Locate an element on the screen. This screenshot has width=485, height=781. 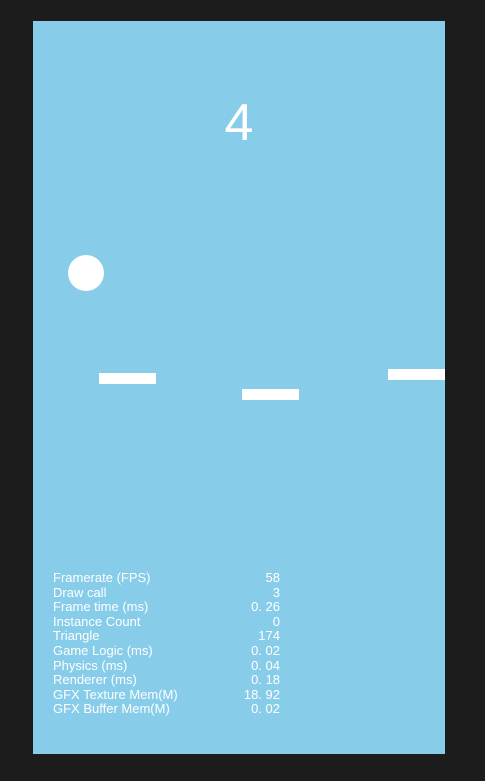
score-display: 4 is located at coordinates (239, 123).